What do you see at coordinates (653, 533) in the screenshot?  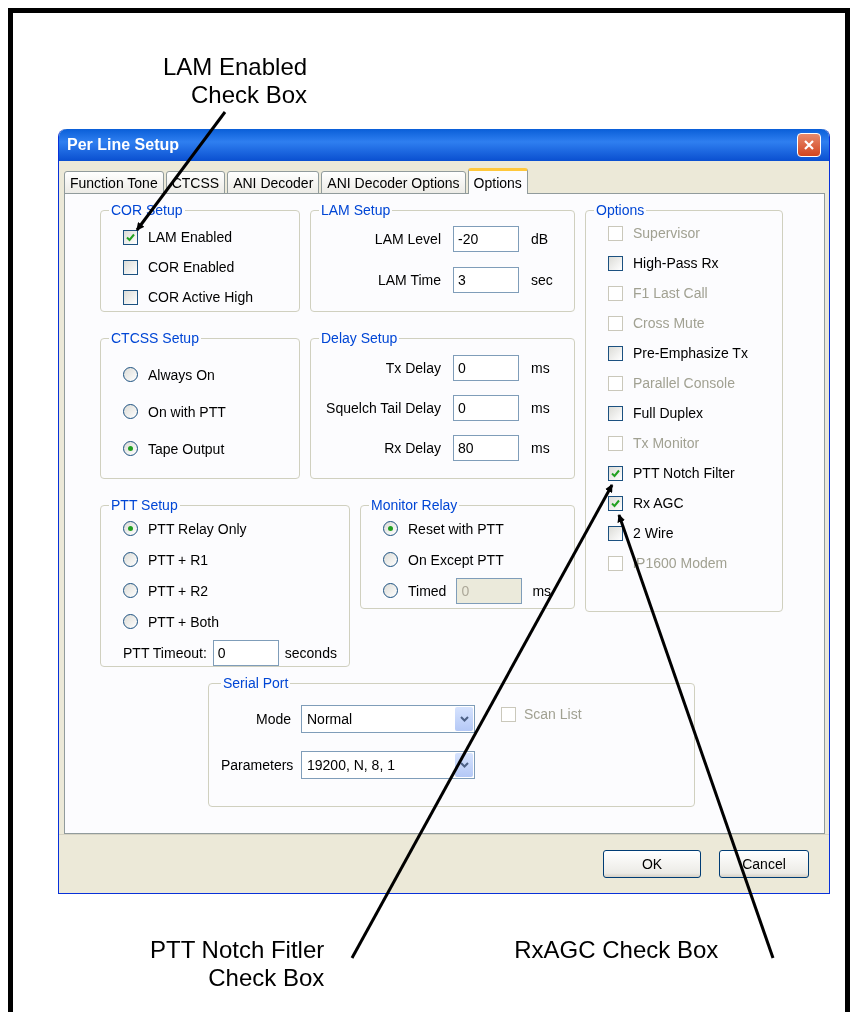 I see `checkbox-label: 2 Wire` at bounding box center [653, 533].